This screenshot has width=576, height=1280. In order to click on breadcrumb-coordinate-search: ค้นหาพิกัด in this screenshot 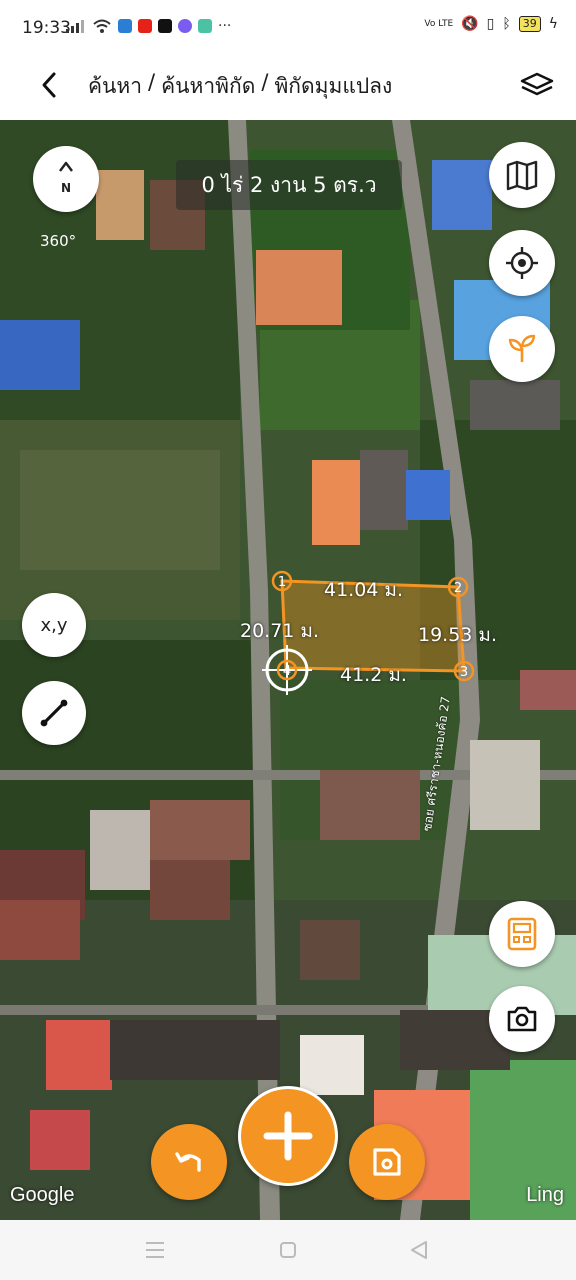, I will do `click(208, 86)`.